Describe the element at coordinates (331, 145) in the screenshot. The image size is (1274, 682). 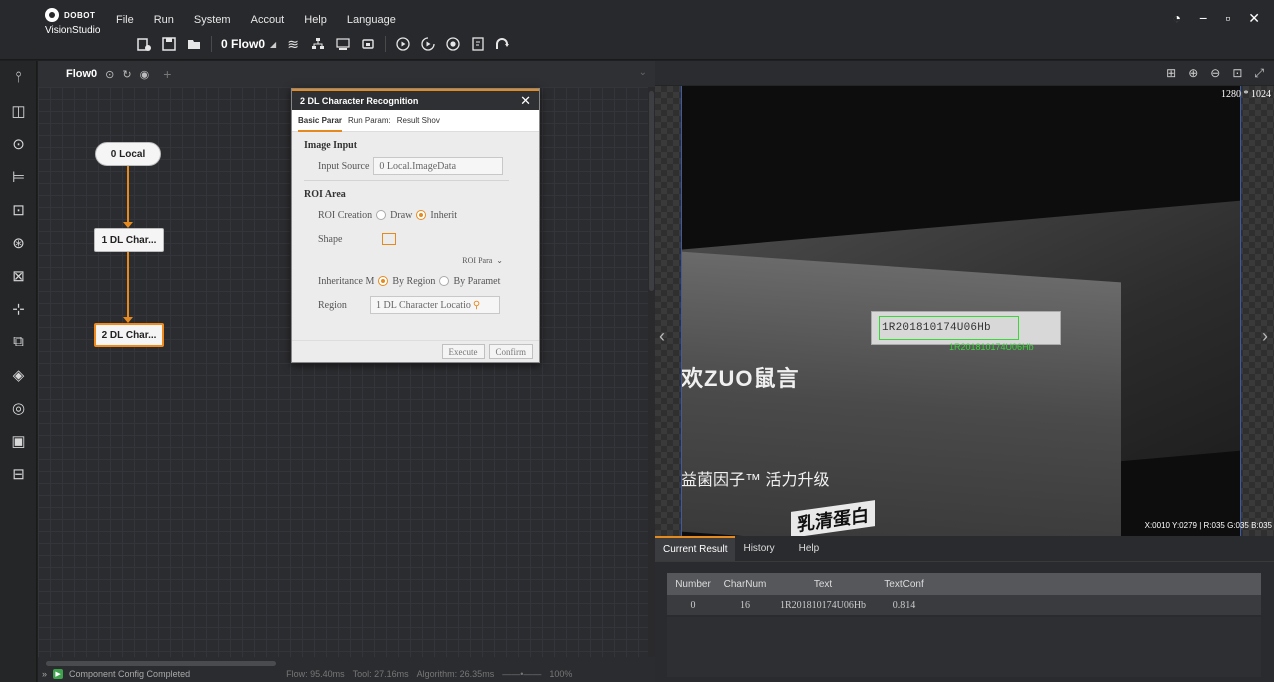
I see `image-input-section: Image Input` at that location.